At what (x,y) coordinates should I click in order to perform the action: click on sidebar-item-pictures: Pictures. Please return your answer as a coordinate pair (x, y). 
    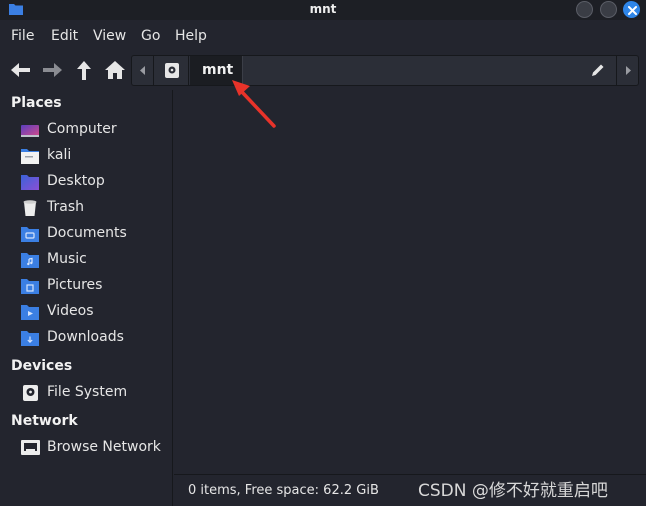
    Looking at the image, I should click on (93, 287).